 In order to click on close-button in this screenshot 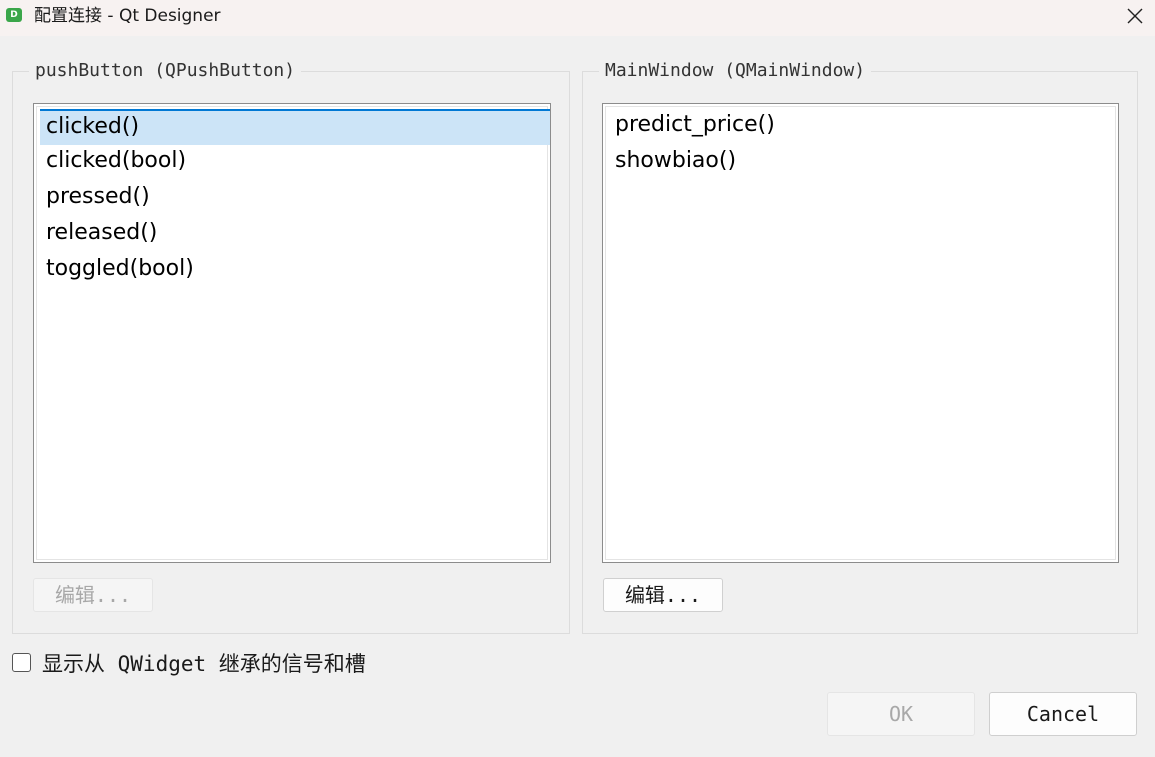, I will do `click(1135, 16)`.